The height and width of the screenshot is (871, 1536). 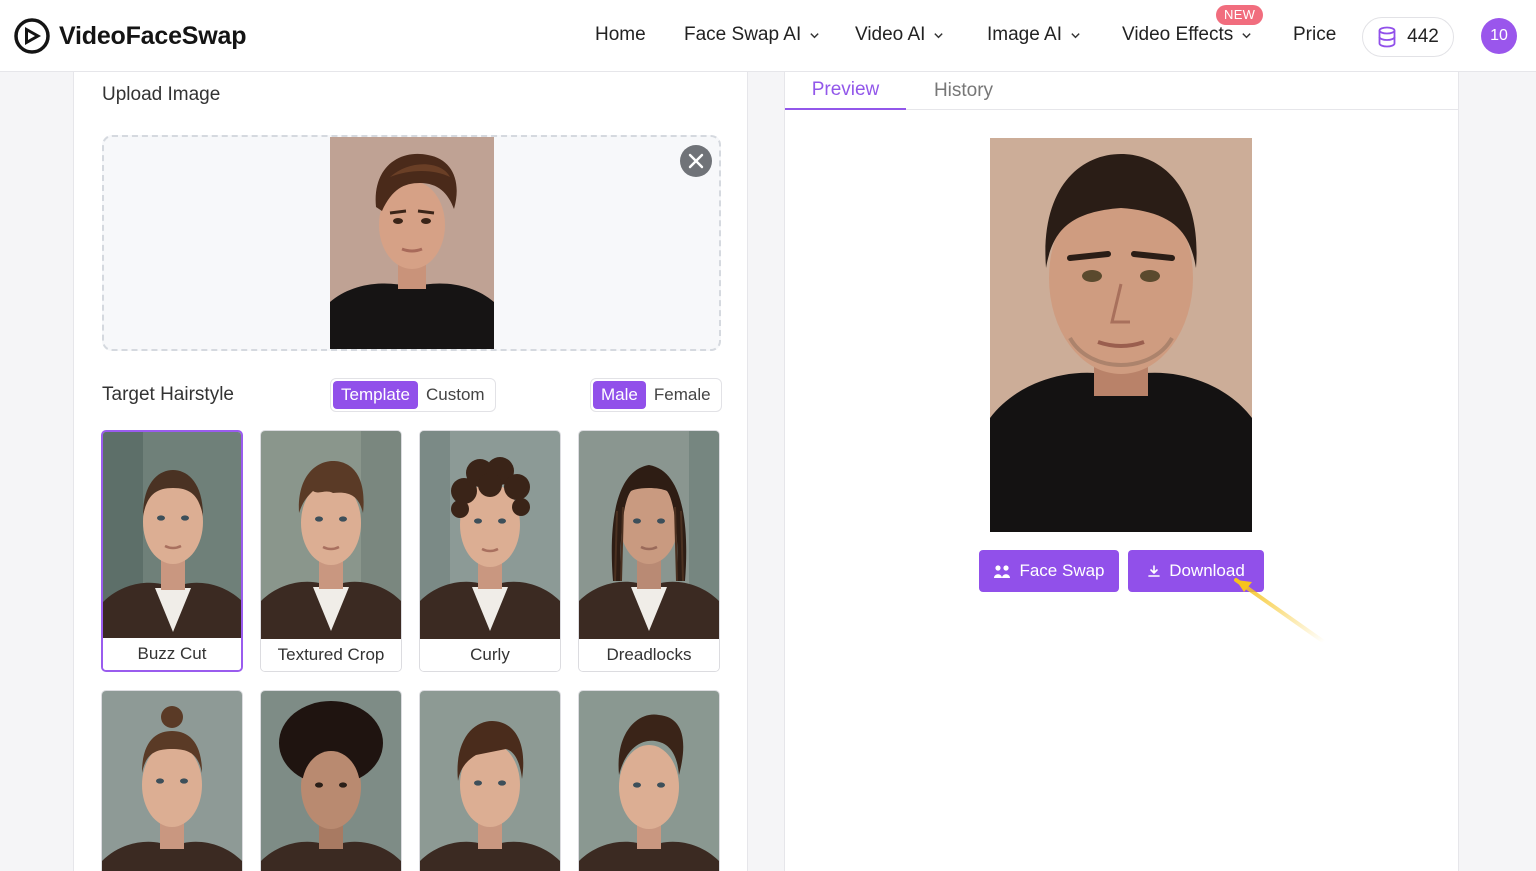 I want to click on user-avatar: 10, so click(x=1499, y=36).